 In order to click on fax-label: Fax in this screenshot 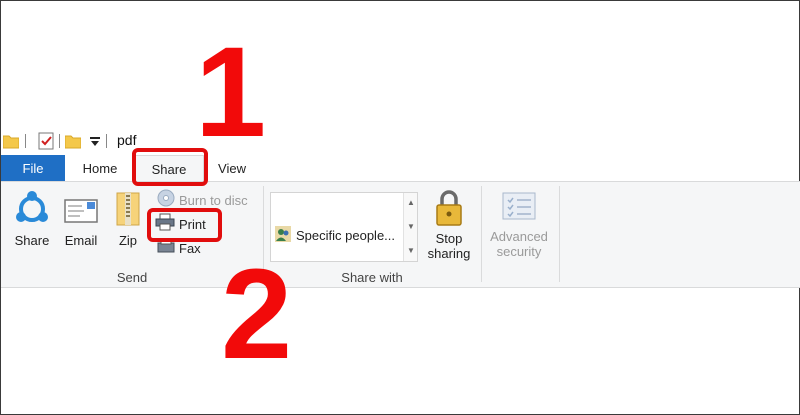, I will do `click(190, 248)`.